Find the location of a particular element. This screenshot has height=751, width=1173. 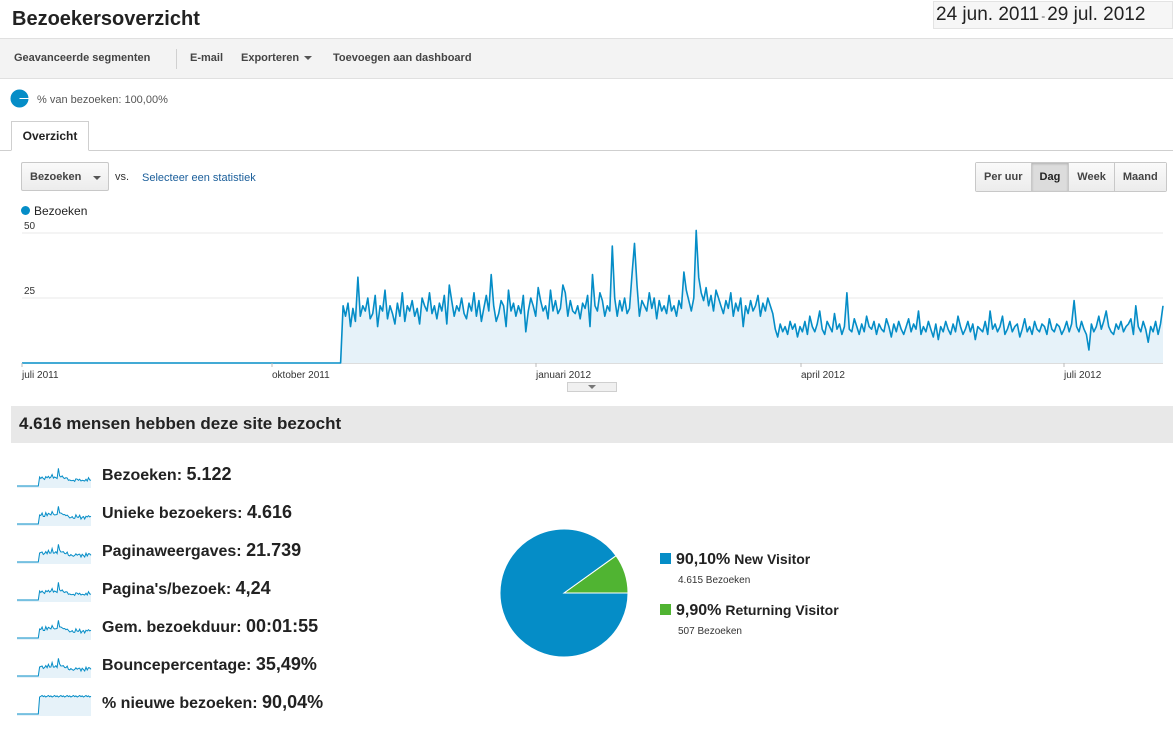

granularity-button-per-uur: Per uur is located at coordinates (1003, 177).